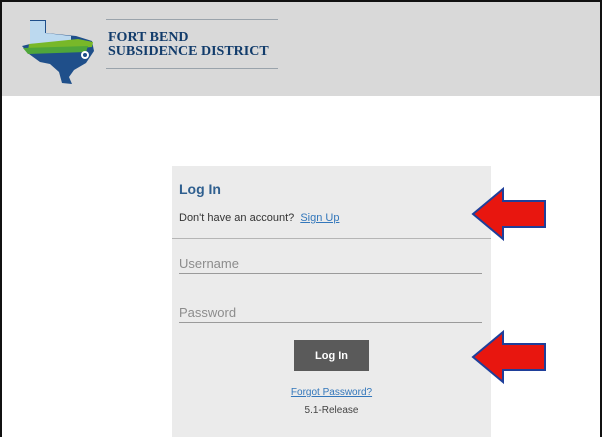  Describe the element at coordinates (58, 52) in the screenshot. I see `texas-logo-icon` at that location.